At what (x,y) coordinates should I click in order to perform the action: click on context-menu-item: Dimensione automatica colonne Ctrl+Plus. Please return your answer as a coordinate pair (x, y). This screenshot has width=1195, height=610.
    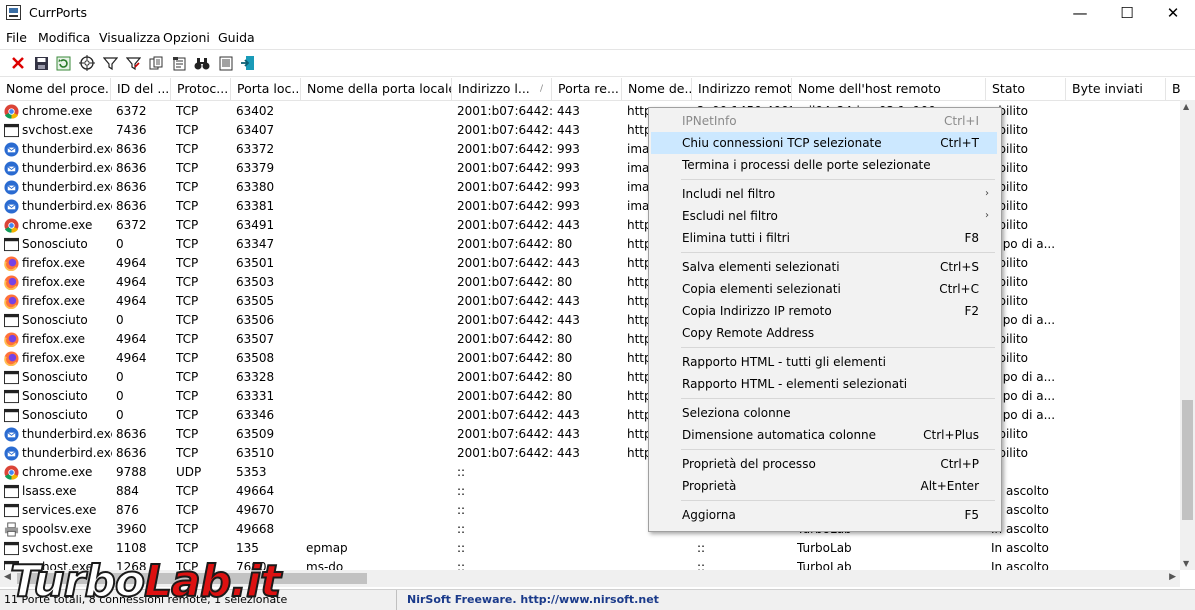
    Looking at the image, I should click on (824, 435).